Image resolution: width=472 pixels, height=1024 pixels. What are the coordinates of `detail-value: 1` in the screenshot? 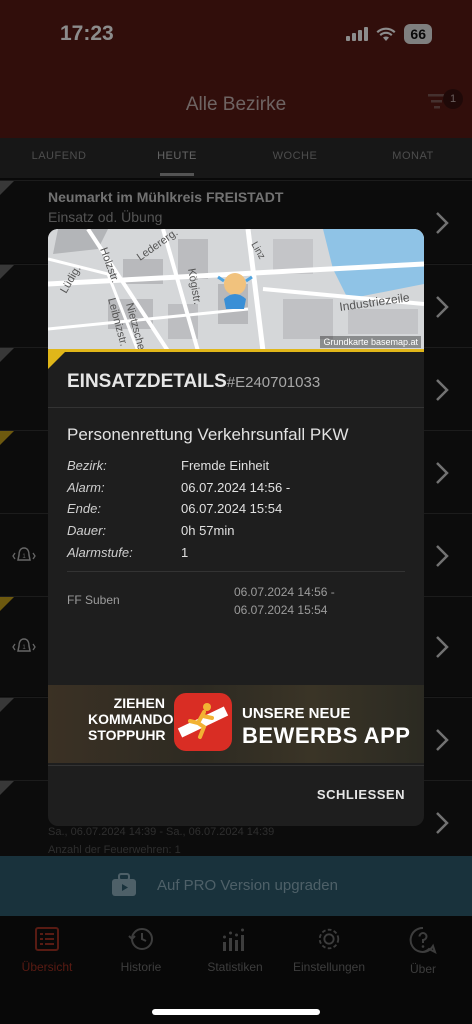 It's located at (185, 552).